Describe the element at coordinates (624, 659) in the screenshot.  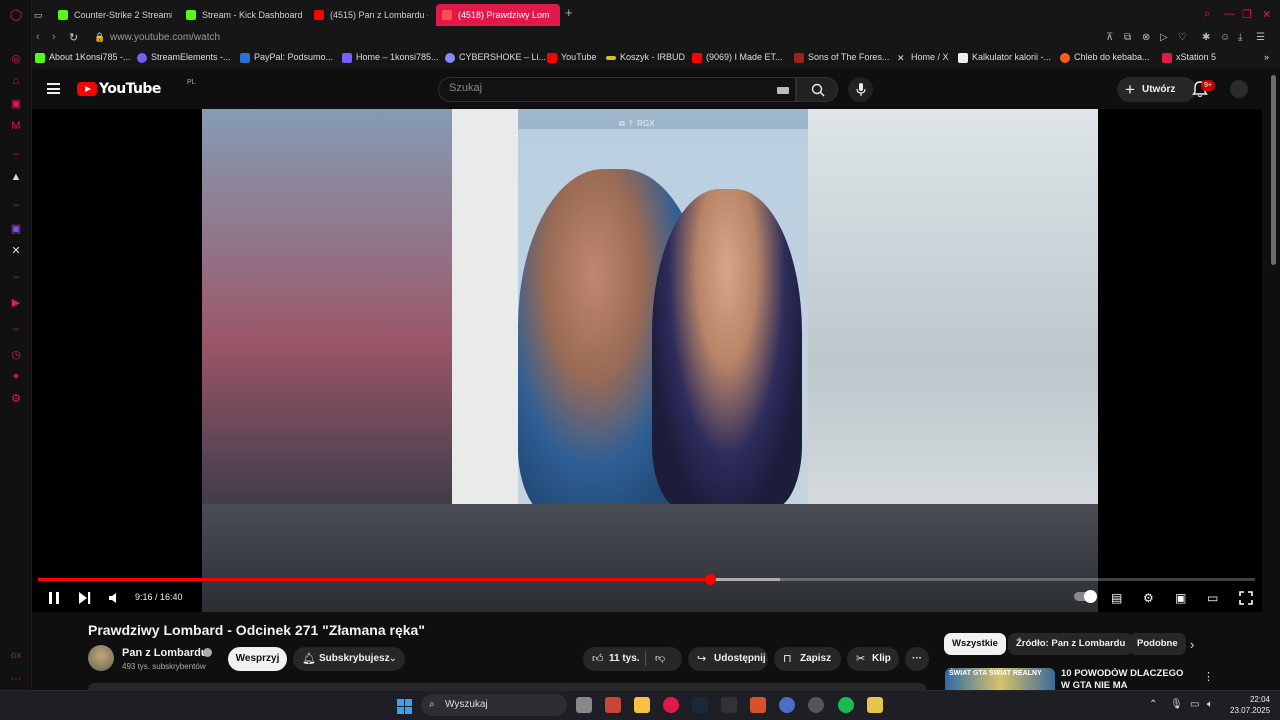
I see `like-count: 11 tys.` at that location.